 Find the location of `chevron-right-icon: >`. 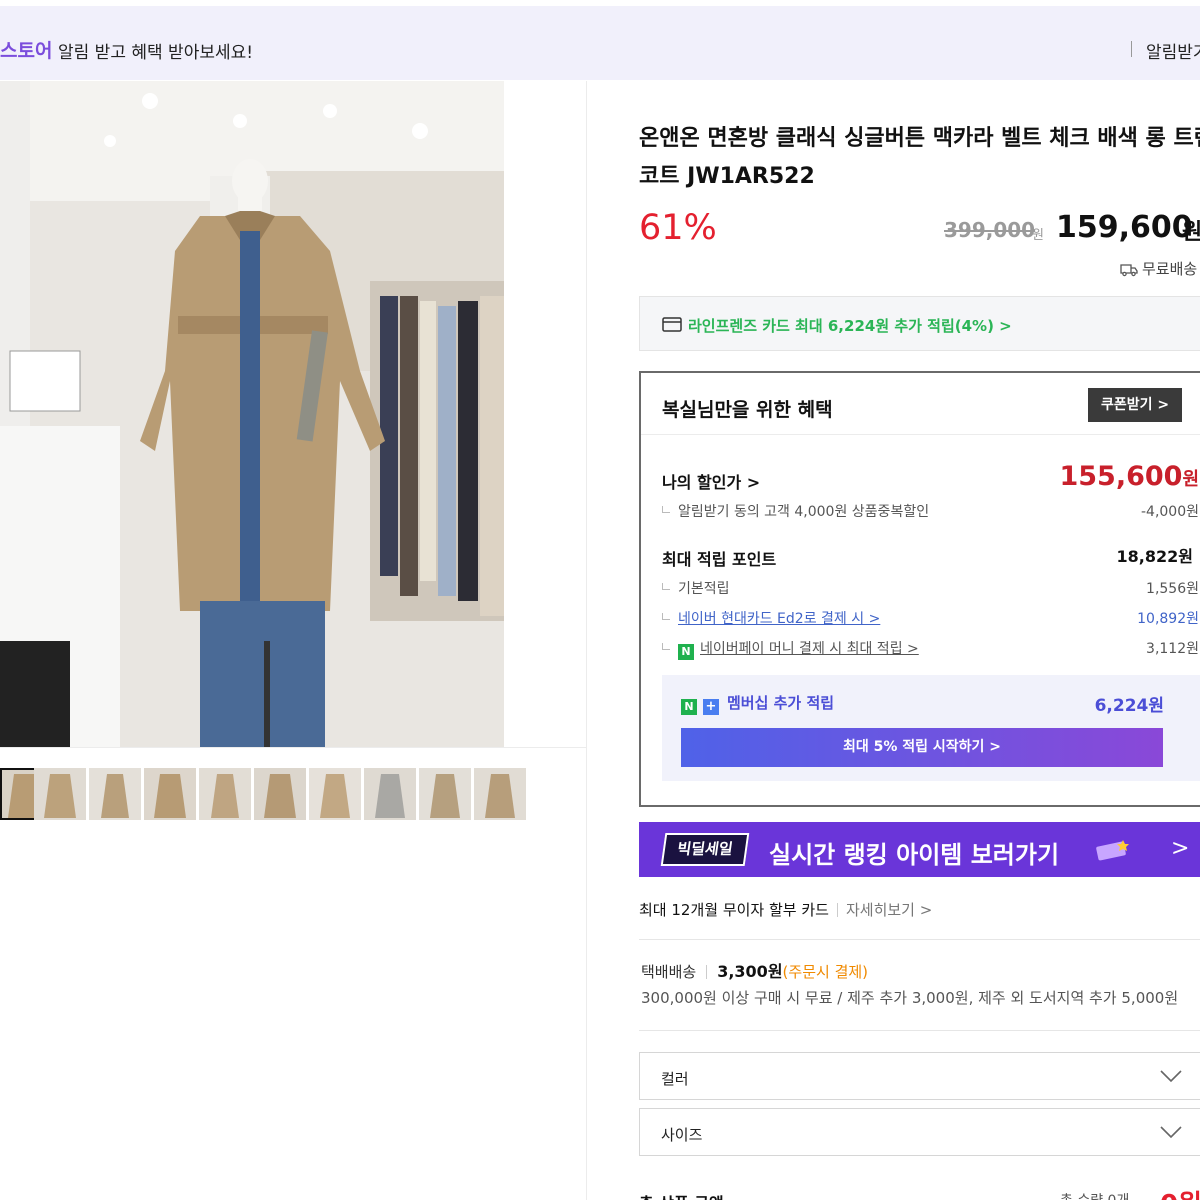

chevron-right-icon: > is located at coordinates (1180, 848).